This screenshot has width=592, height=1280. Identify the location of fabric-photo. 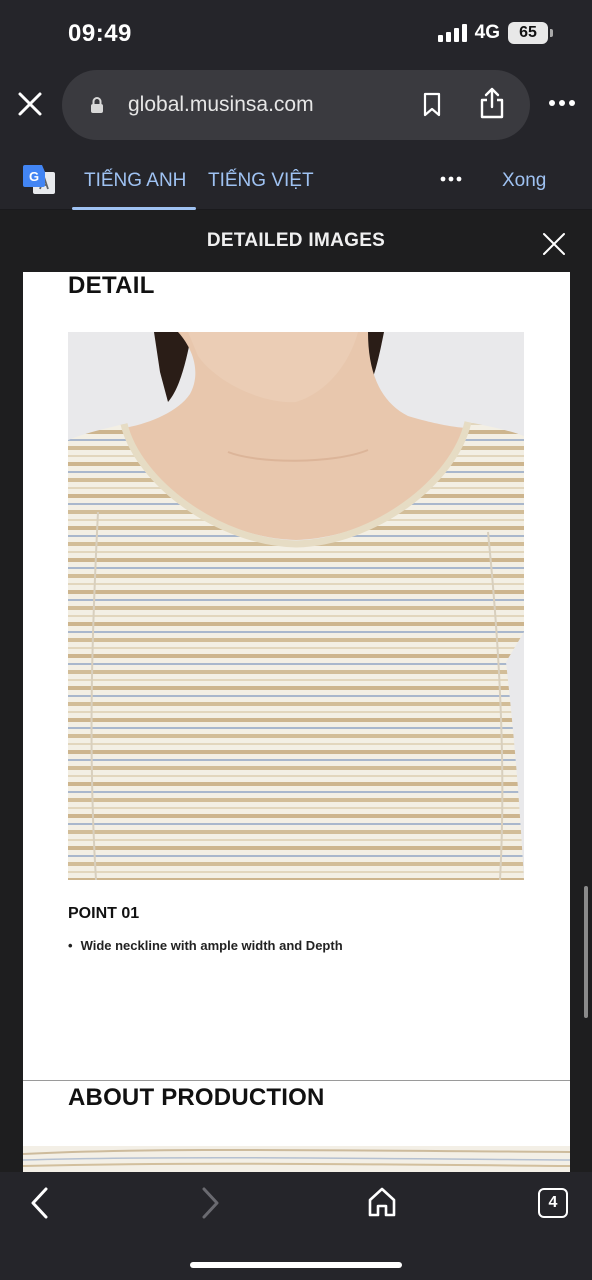
(296, 1159).